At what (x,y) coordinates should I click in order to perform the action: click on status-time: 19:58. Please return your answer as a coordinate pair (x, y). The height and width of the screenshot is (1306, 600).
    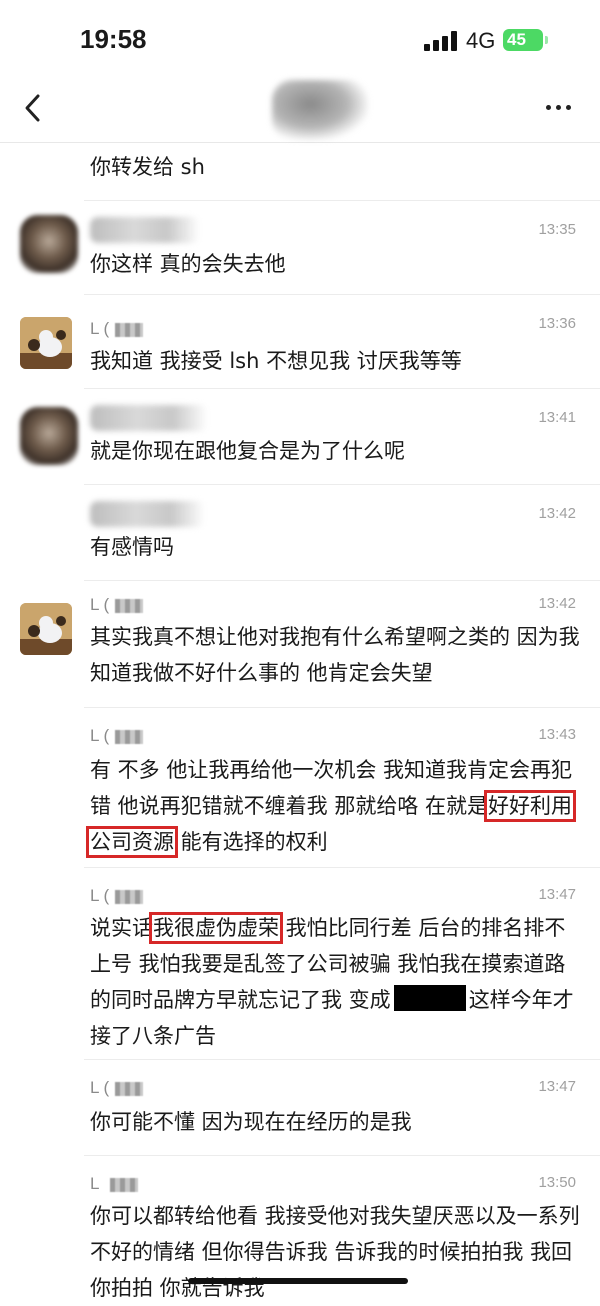
    Looking at the image, I should click on (113, 39).